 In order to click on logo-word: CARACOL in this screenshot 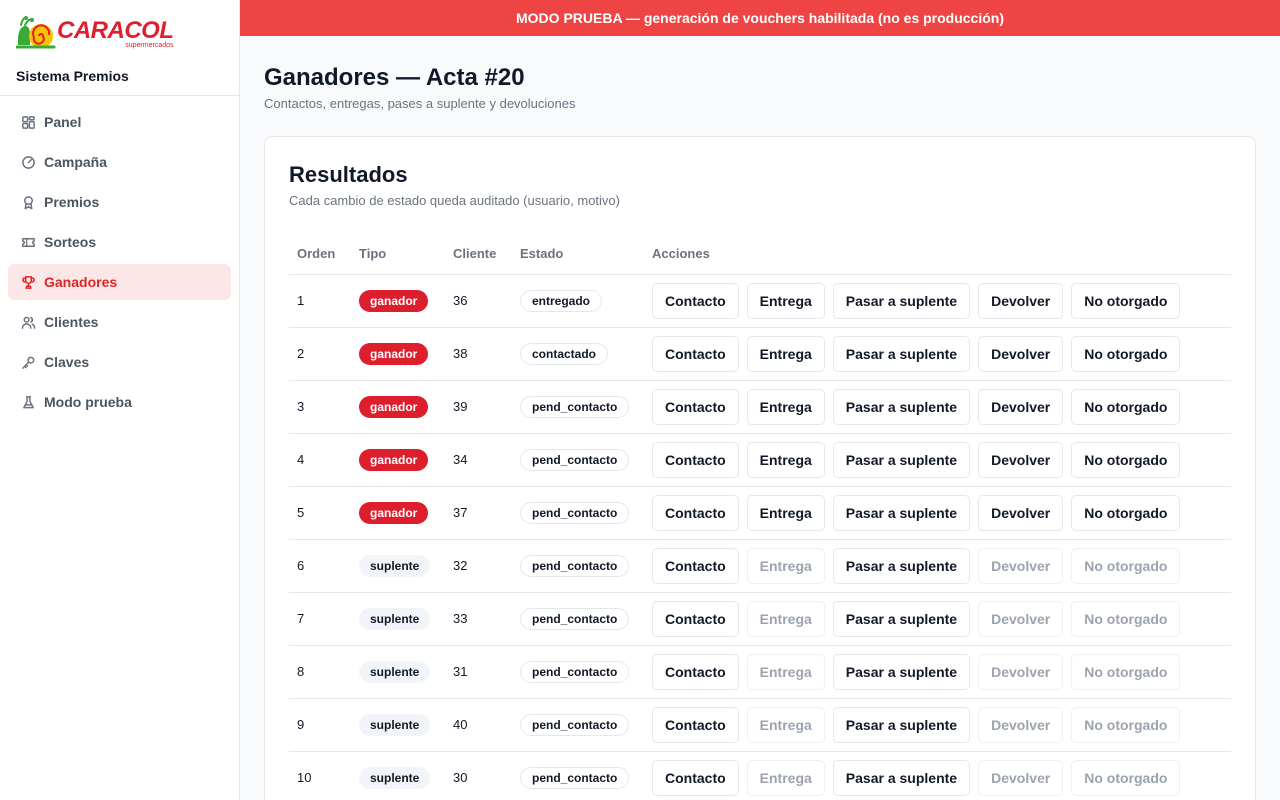, I will do `click(115, 30)`.